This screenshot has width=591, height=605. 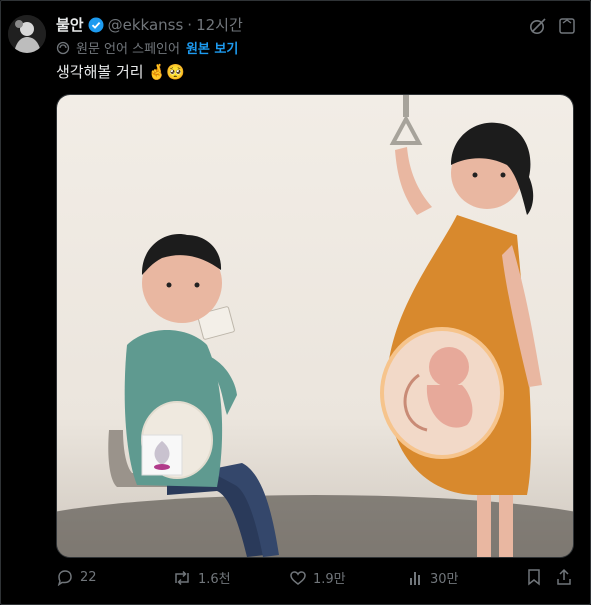 What do you see at coordinates (416, 578) in the screenshot?
I see `views-icon` at bounding box center [416, 578].